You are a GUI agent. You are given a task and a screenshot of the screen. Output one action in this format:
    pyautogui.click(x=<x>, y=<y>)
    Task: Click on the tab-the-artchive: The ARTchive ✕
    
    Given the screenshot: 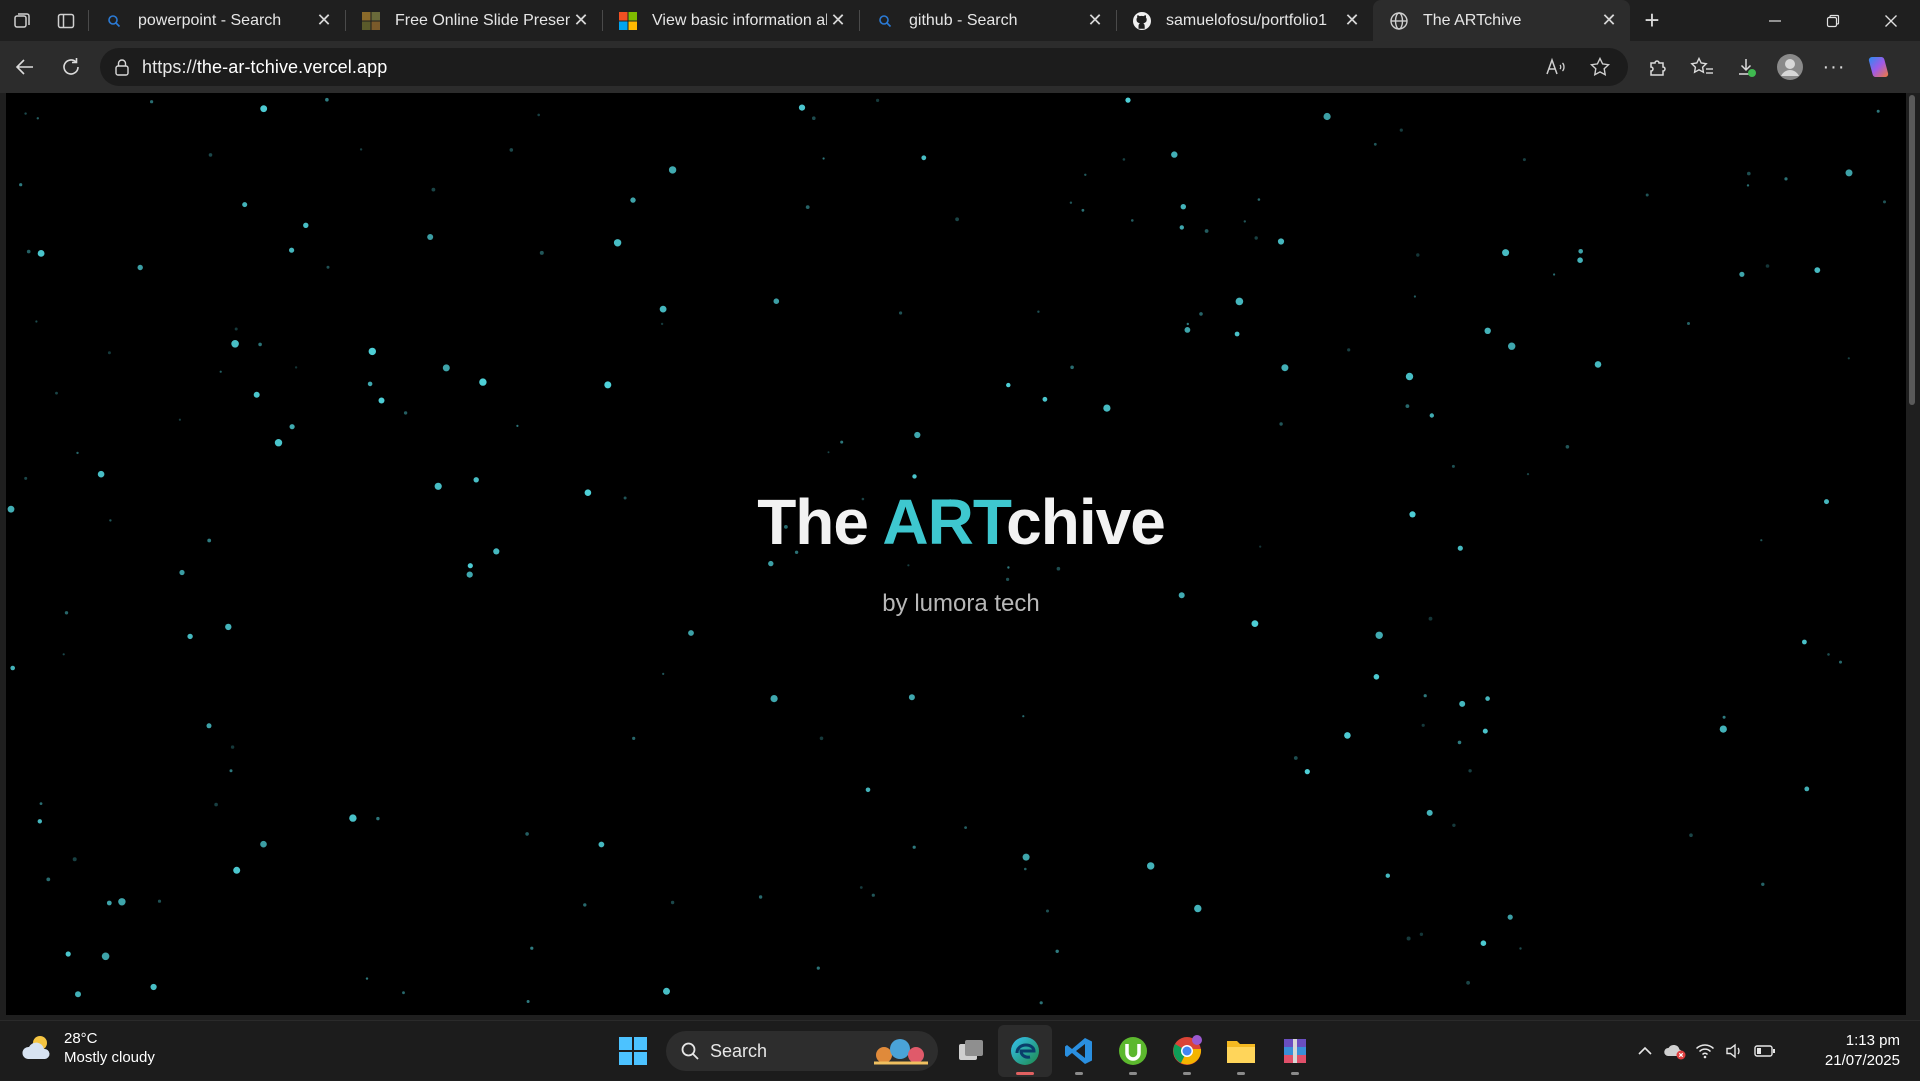 What is the action you would take?
    pyautogui.click(x=1501, y=20)
    